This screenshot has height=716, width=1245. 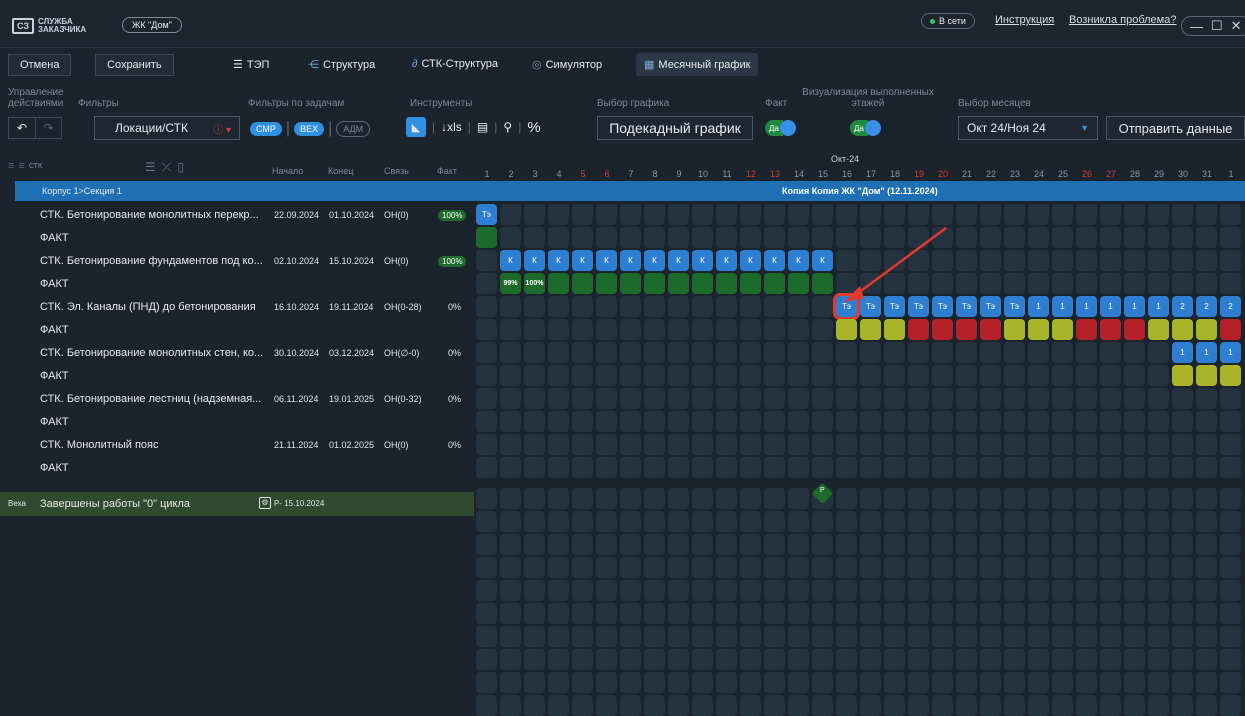 What do you see at coordinates (40, 65) in the screenshot?
I see `cancel-button: Отмена` at bounding box center [40, 65].